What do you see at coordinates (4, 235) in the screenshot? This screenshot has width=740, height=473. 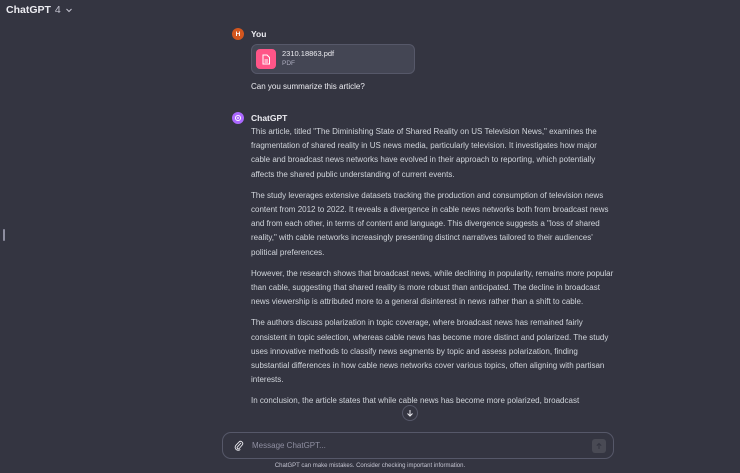 I see `sidebar-toggle-handle` at bounding box center [4, 235].